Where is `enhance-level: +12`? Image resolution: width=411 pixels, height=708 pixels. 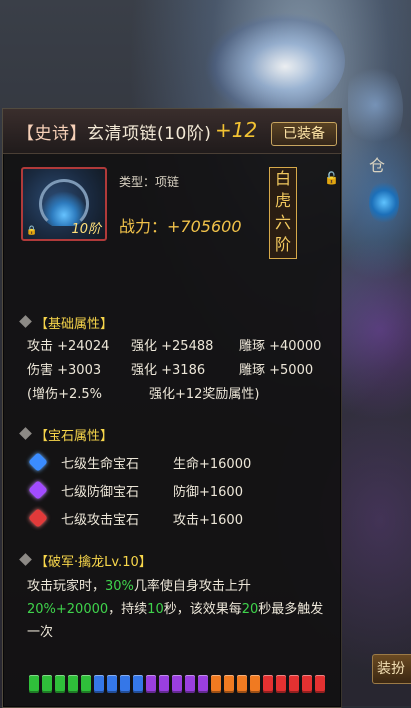
enhance-level: +12 is located at coordinates (236, 130).